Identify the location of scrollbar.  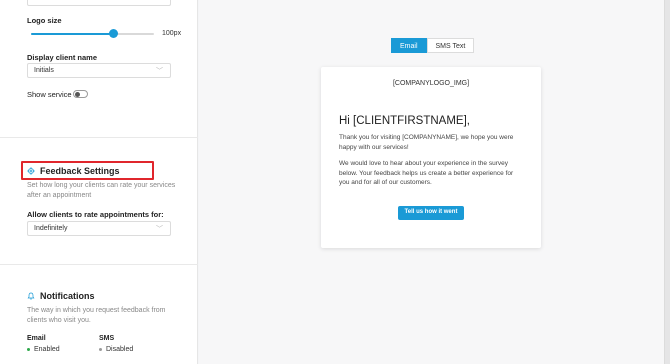
(667, 182).